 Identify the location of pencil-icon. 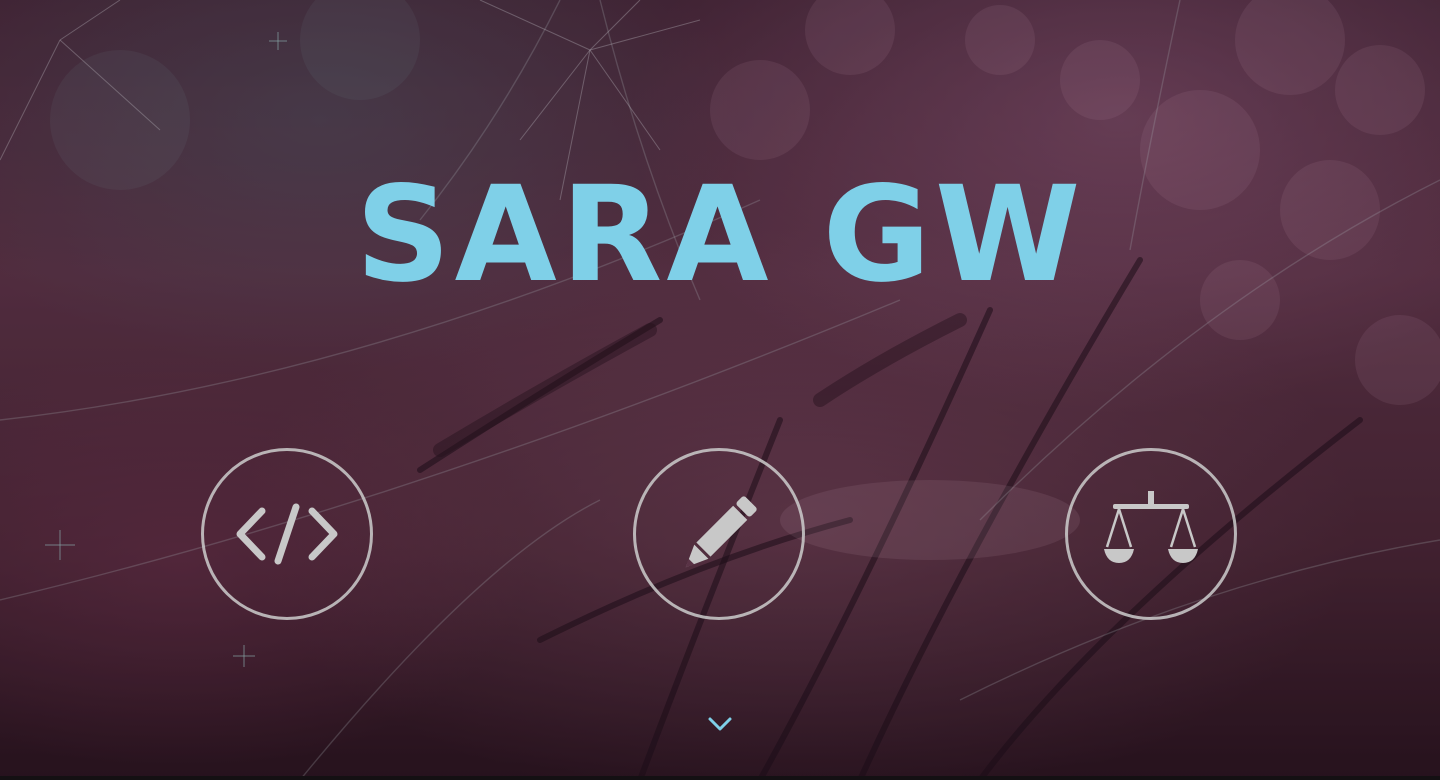
(721, 532).